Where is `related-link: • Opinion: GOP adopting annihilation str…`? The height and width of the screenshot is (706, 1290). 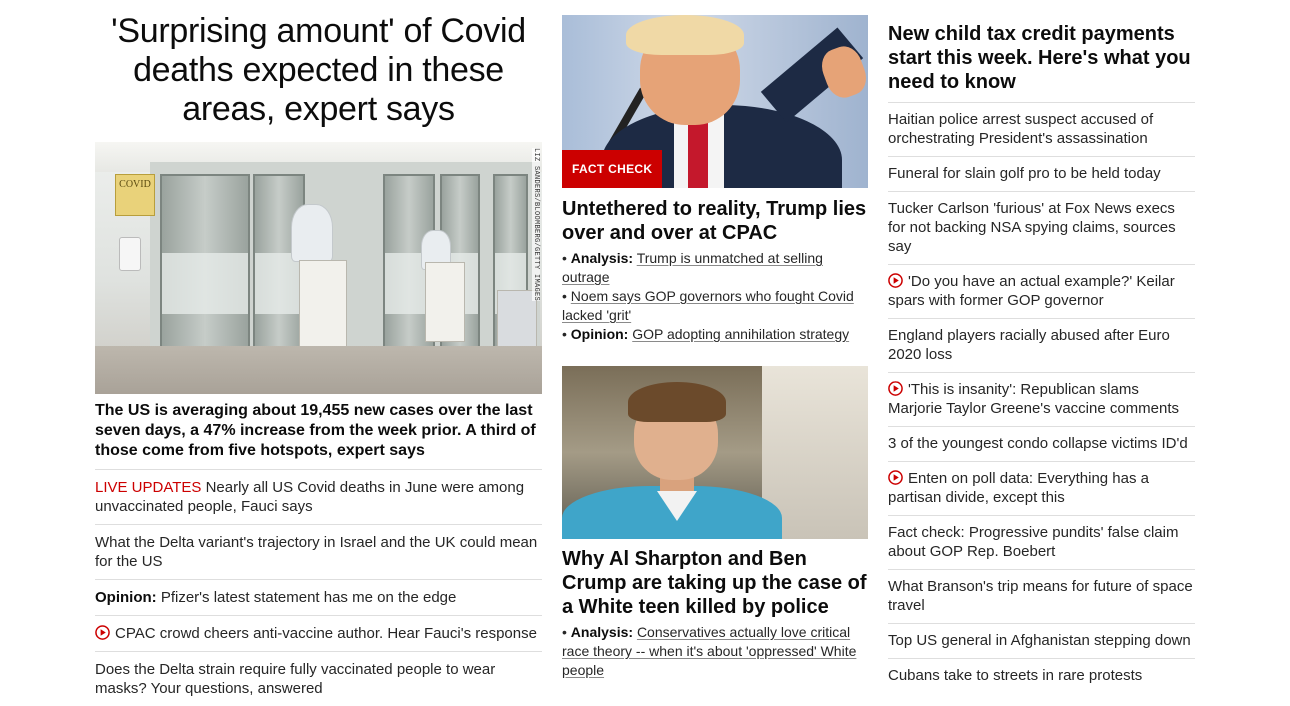 related-link: • Opinion: GOP adopting annihilation str… is located at coordinates (715, 334).